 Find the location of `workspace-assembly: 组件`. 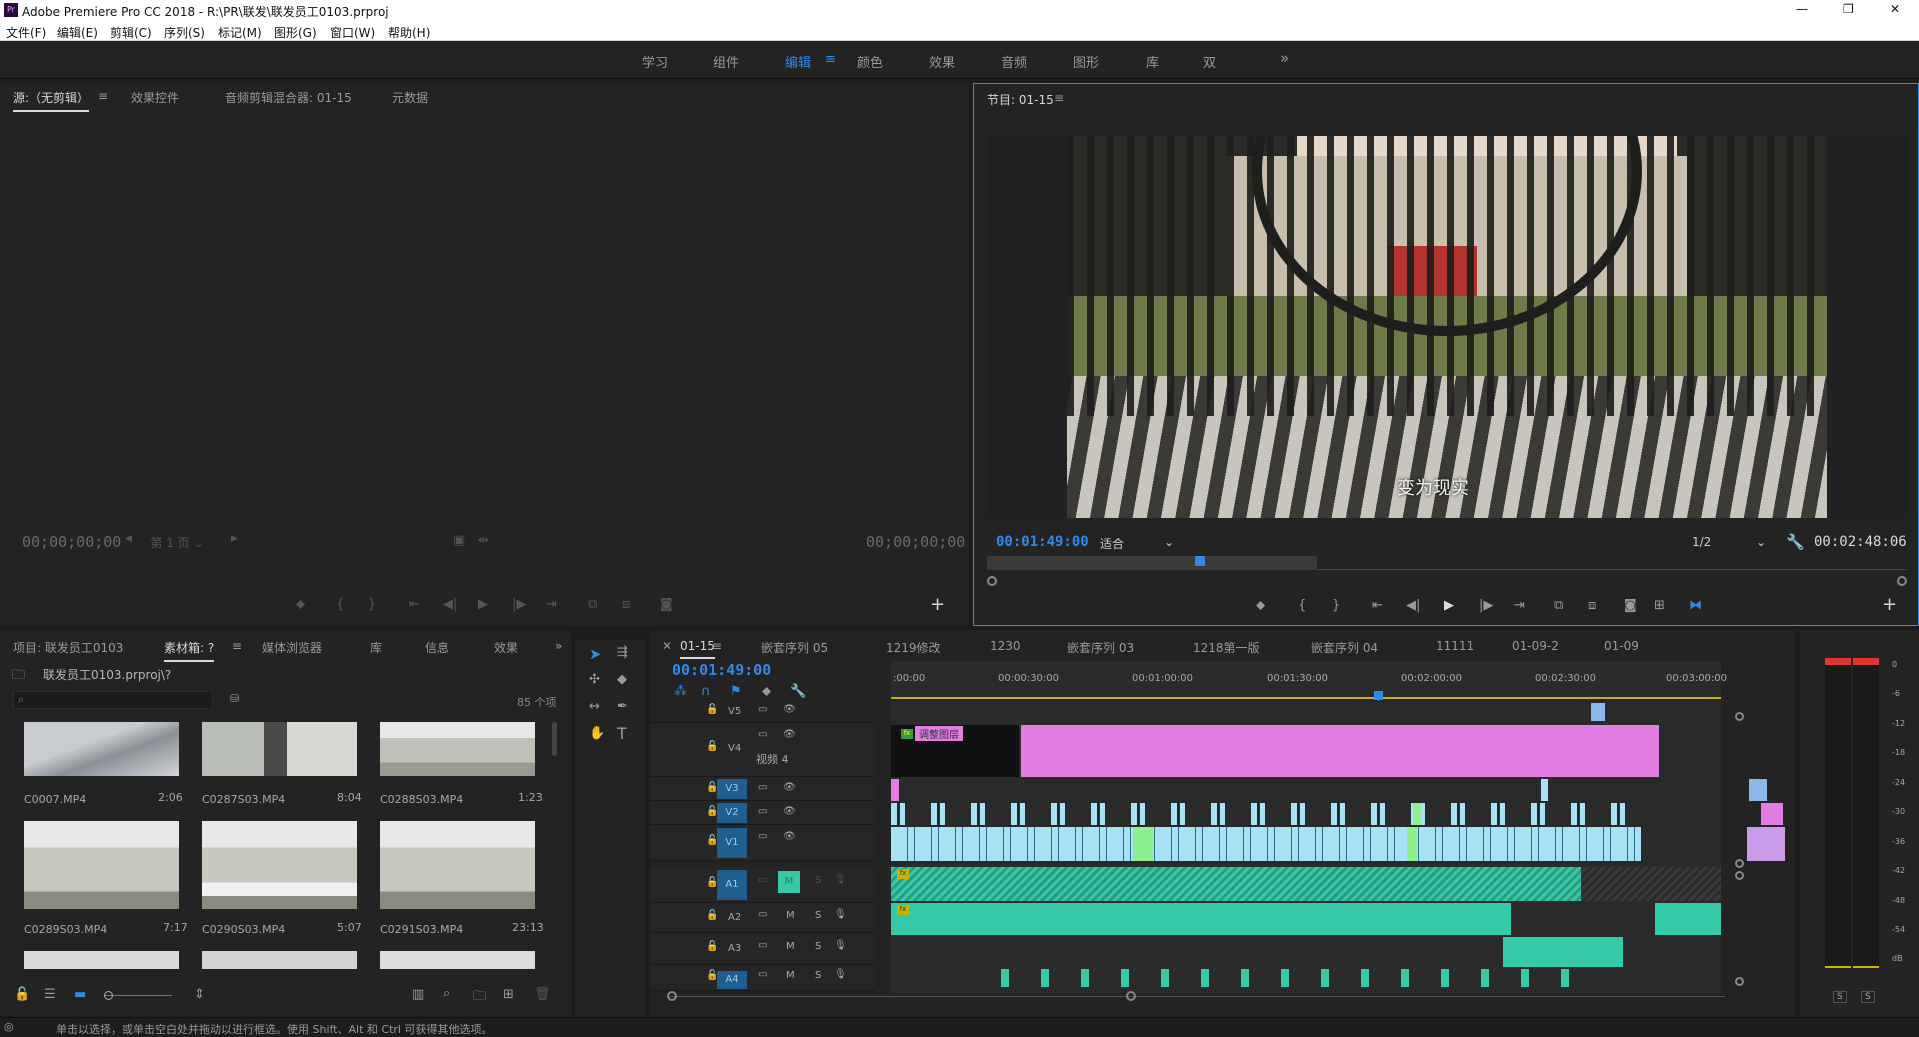

workspace-assembly: 组件 is located at coordinates (726, 61).